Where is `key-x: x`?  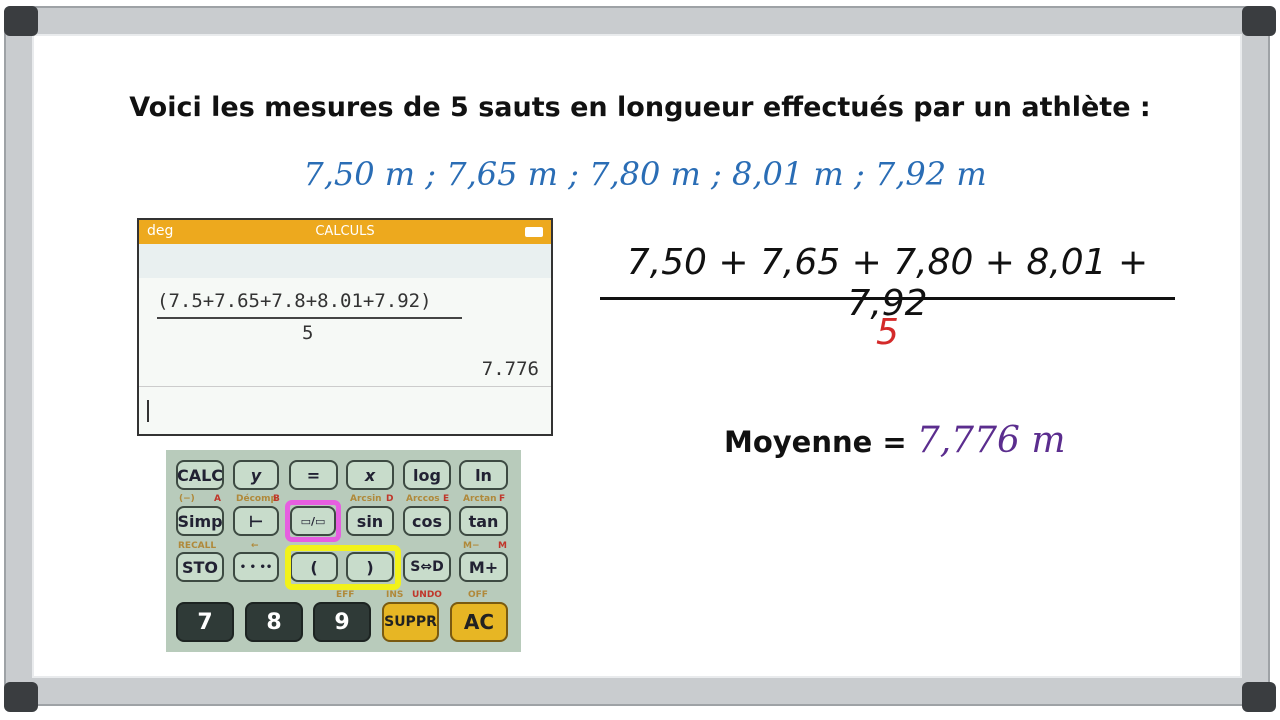 key-x: x is located at coordinates (370, 475).